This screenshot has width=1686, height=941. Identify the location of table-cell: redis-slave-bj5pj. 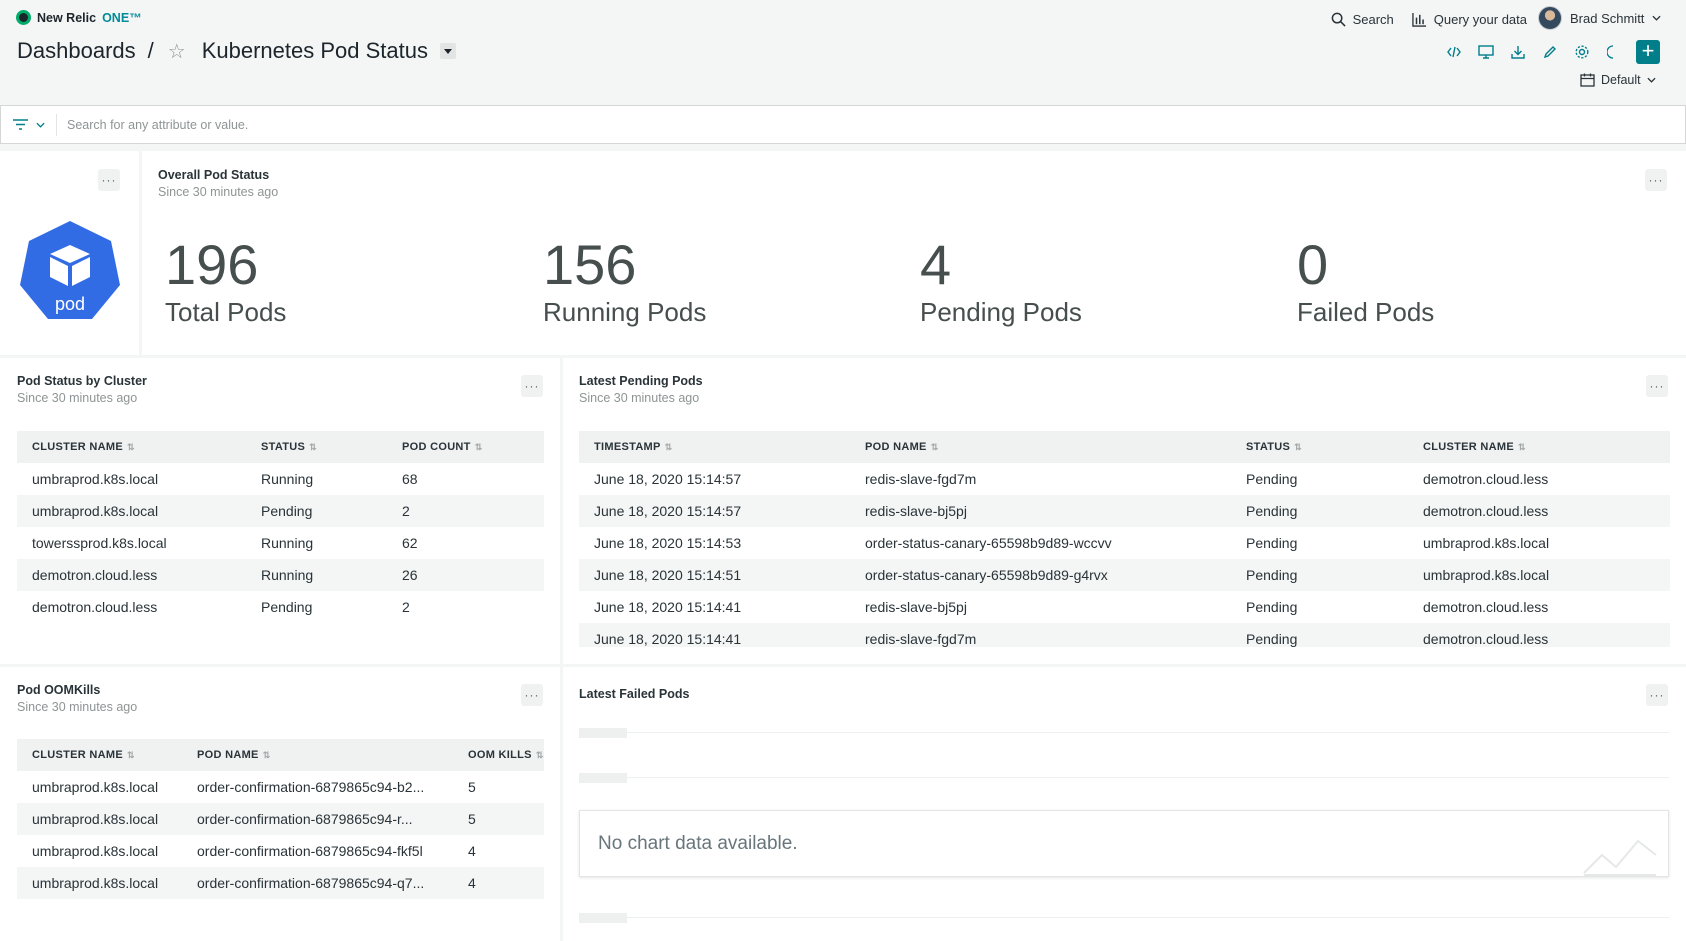
(916, 607).